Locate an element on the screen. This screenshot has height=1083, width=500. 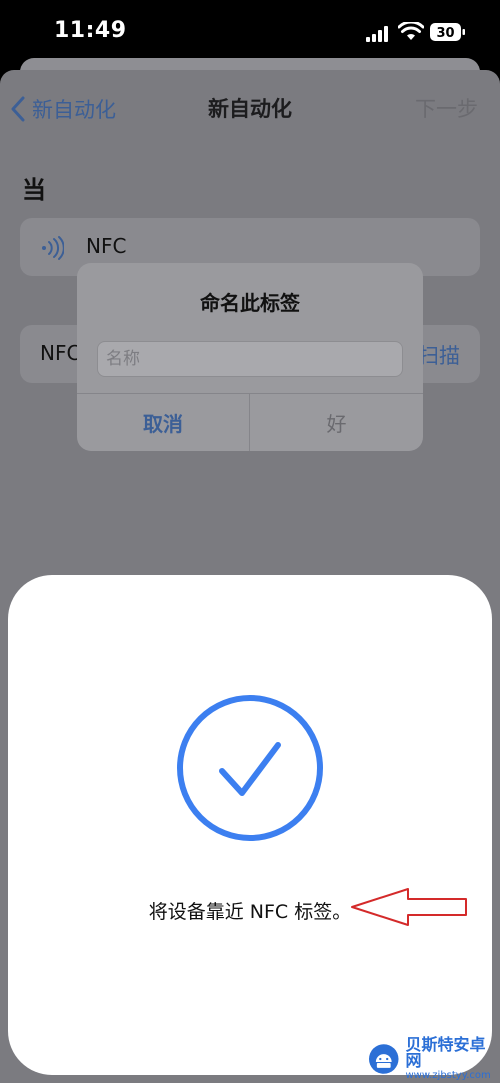
watermark: 贝斯特安卓网 www.zjbstyy.com is located at coordinates (434, 1059).